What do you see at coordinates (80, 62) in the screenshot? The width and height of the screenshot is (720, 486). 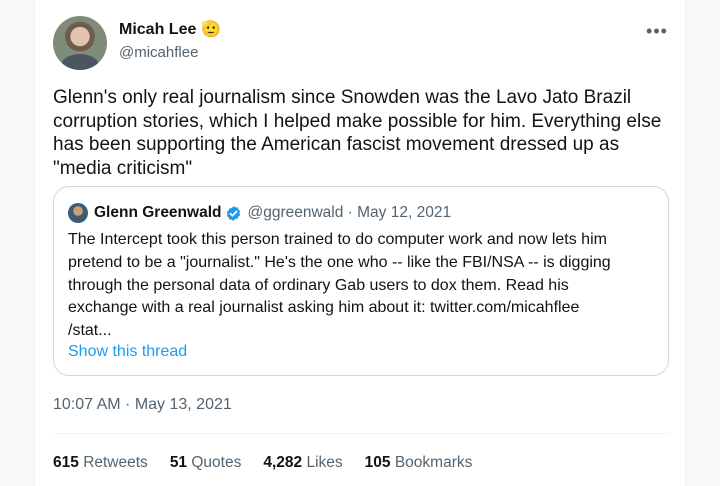 I see `avatar-shirt` at bounding box center [80, 62].